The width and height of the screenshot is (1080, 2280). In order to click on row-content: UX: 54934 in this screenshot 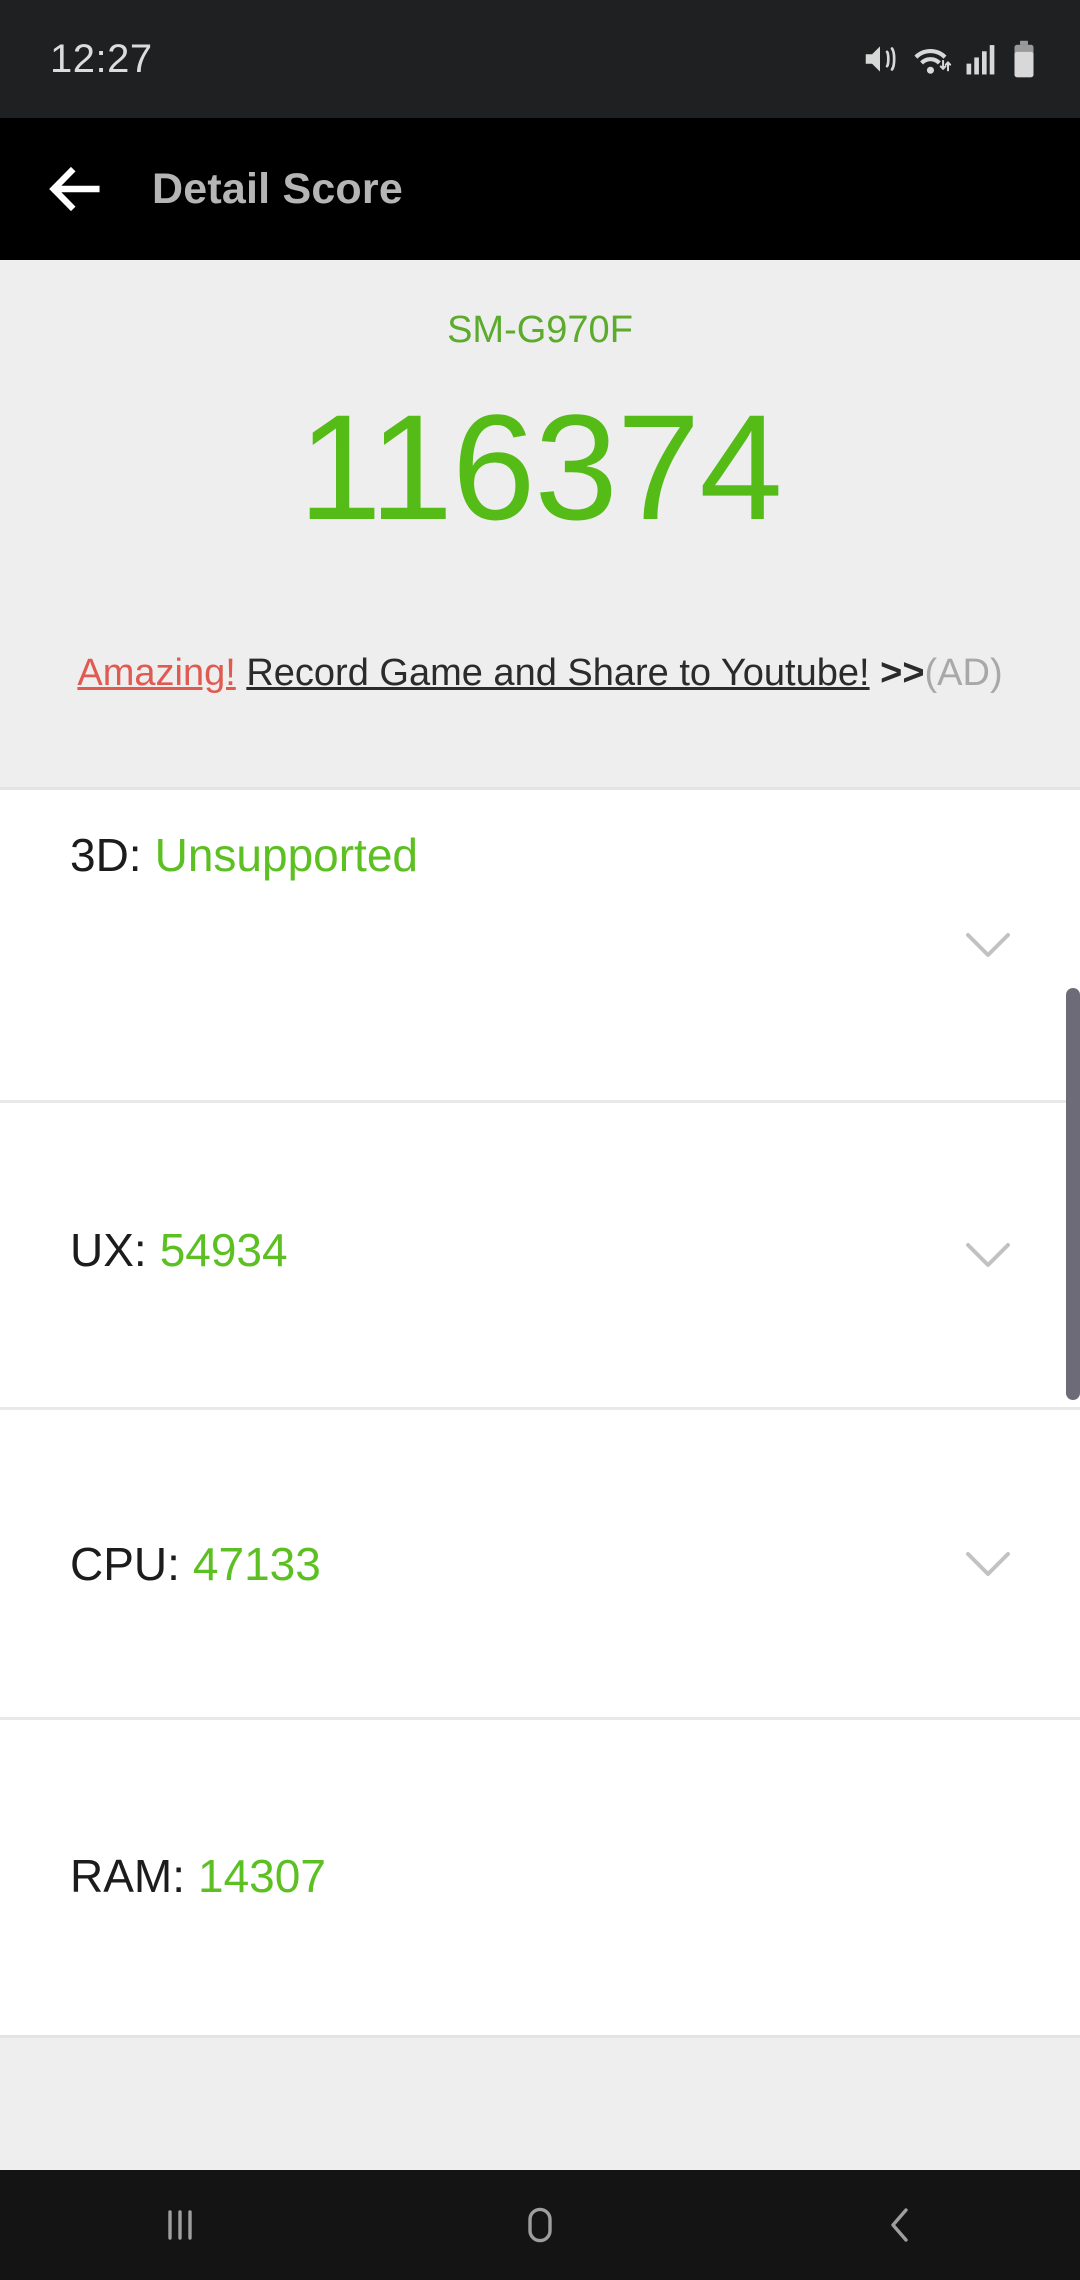, I will do `click(144, 1250)`.